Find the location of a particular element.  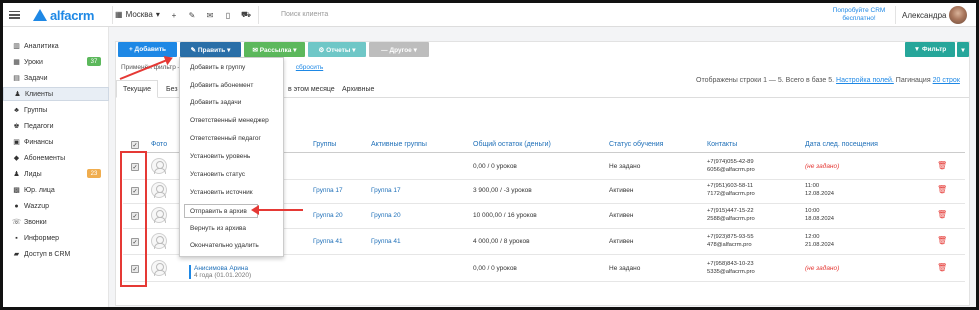

search-input: Поиск клиента is located at coordinates (304, 14).